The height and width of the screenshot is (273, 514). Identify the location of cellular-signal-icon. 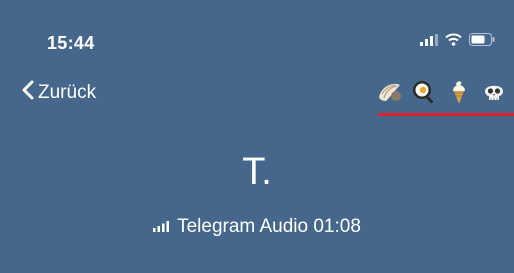
(429, 42).